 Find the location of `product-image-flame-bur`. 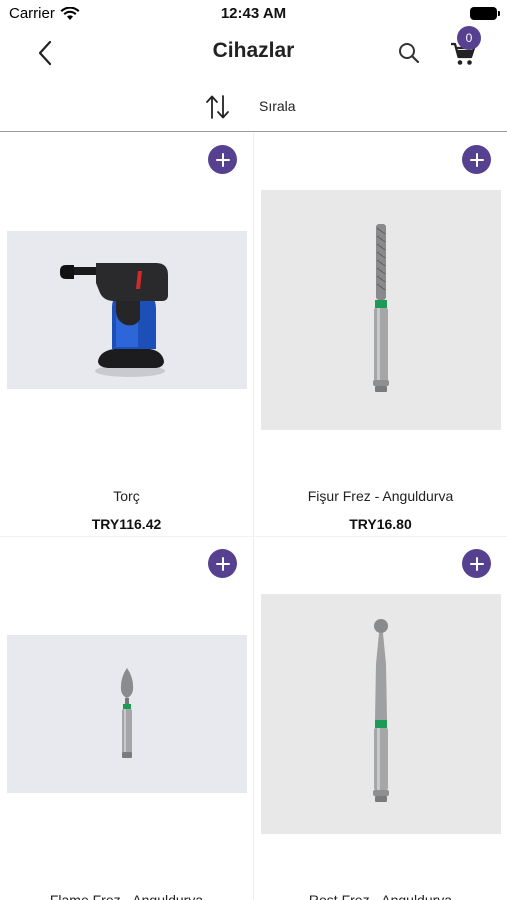

product-image-flame-bur is located at coordinates (127, 714).